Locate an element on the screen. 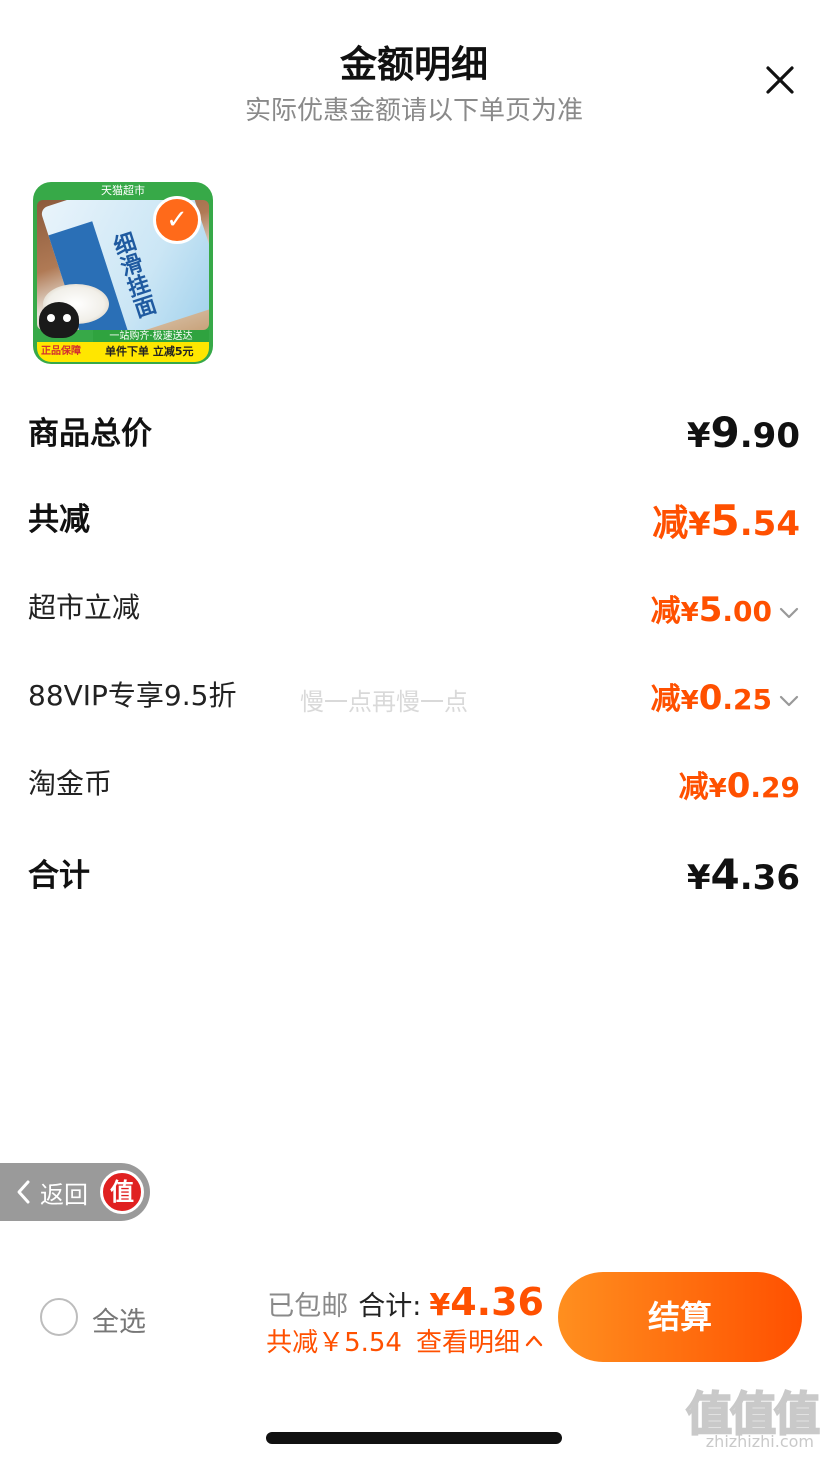  coin-discount-value: 减¥0.29 is located at coordinates (739, 786).